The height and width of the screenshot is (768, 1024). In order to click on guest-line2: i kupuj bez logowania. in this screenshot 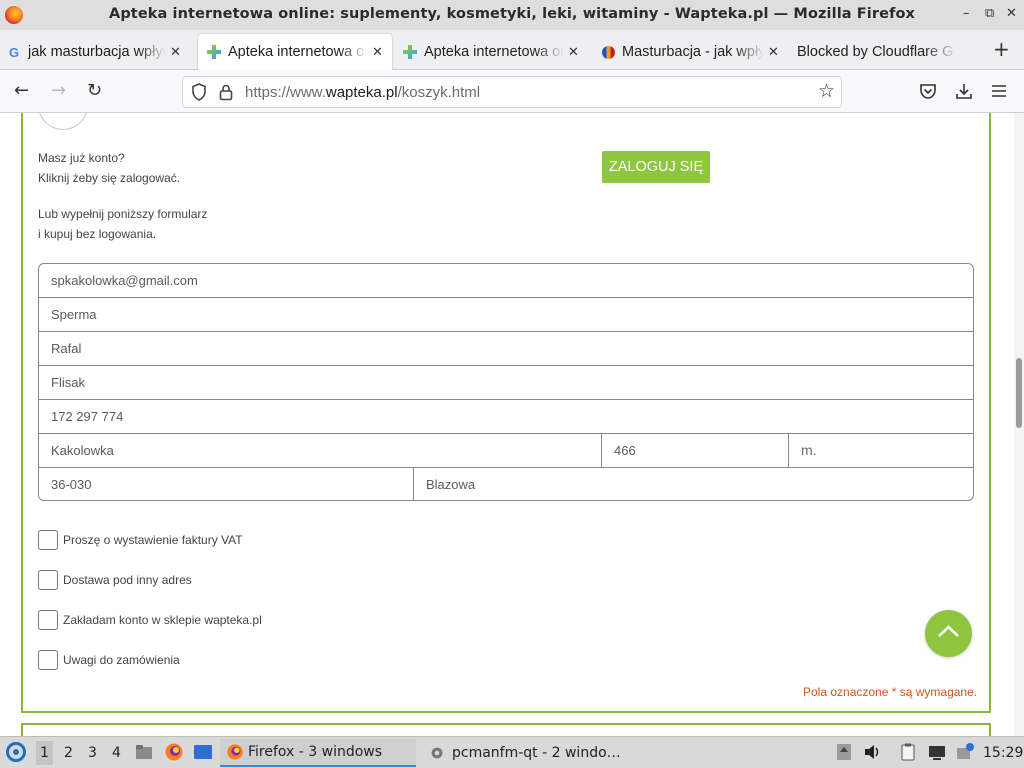, I will do `click(97, 234)`.